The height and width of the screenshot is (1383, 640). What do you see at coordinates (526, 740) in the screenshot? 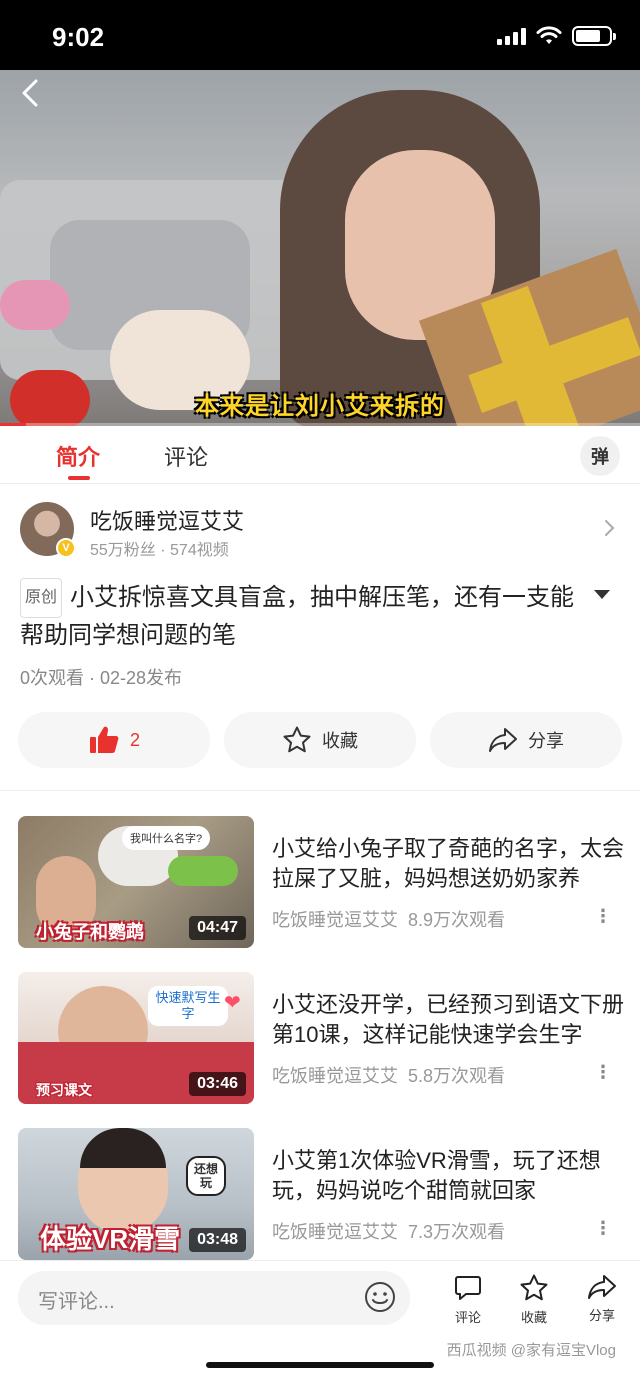
I see `share-button: 分享` at bounding box center [526, 740].